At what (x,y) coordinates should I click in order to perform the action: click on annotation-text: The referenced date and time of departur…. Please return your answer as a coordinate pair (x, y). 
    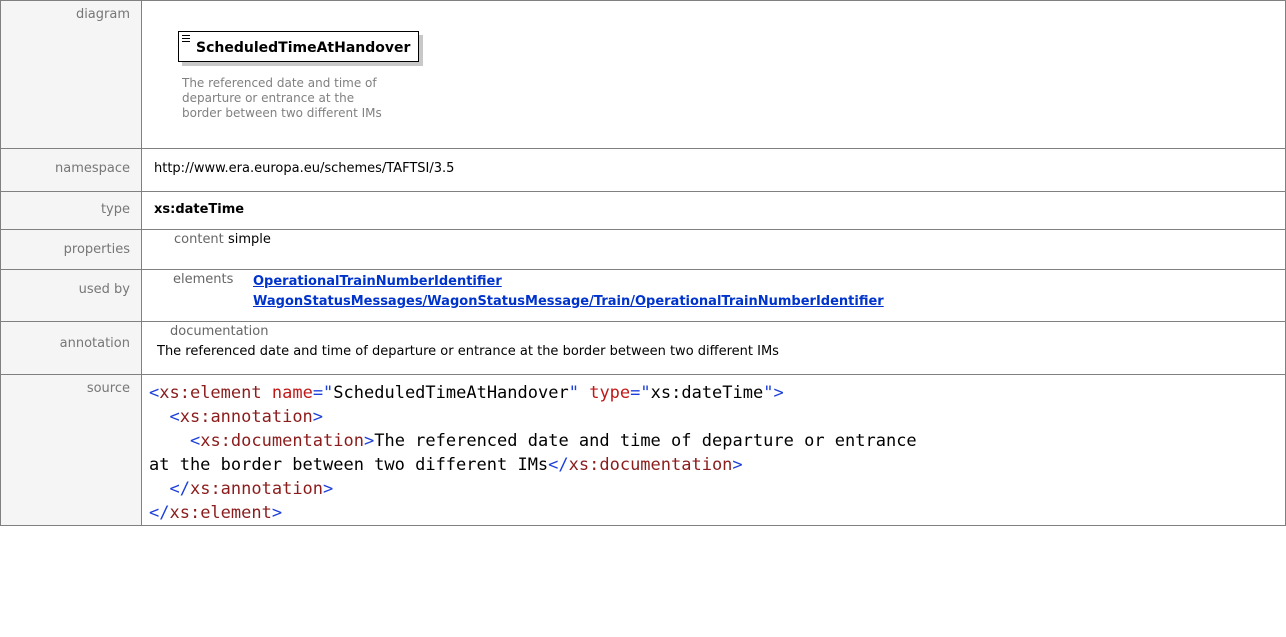
    Looking at the image, I should click on (468, 351).